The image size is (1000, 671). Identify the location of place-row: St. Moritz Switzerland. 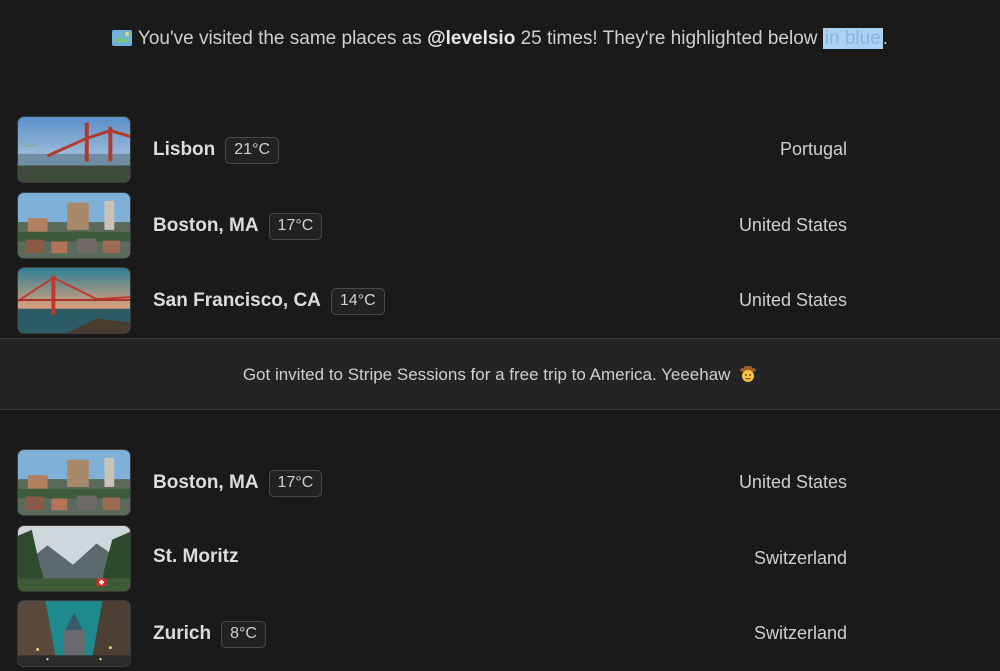
(500, 560).